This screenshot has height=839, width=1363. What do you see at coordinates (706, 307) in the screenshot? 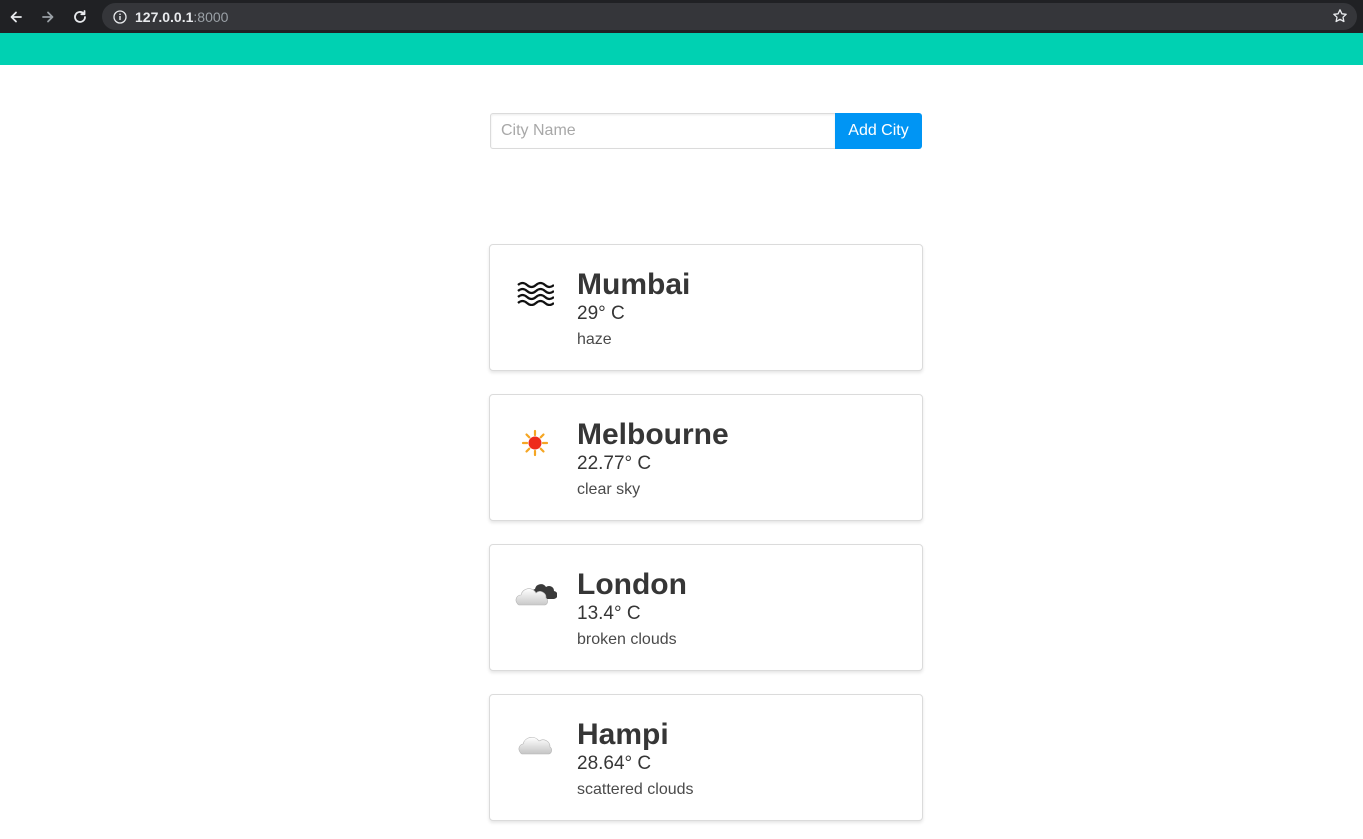
I see `weather-card: Mumbai 29° C haze` at bounding box center [706, 307].